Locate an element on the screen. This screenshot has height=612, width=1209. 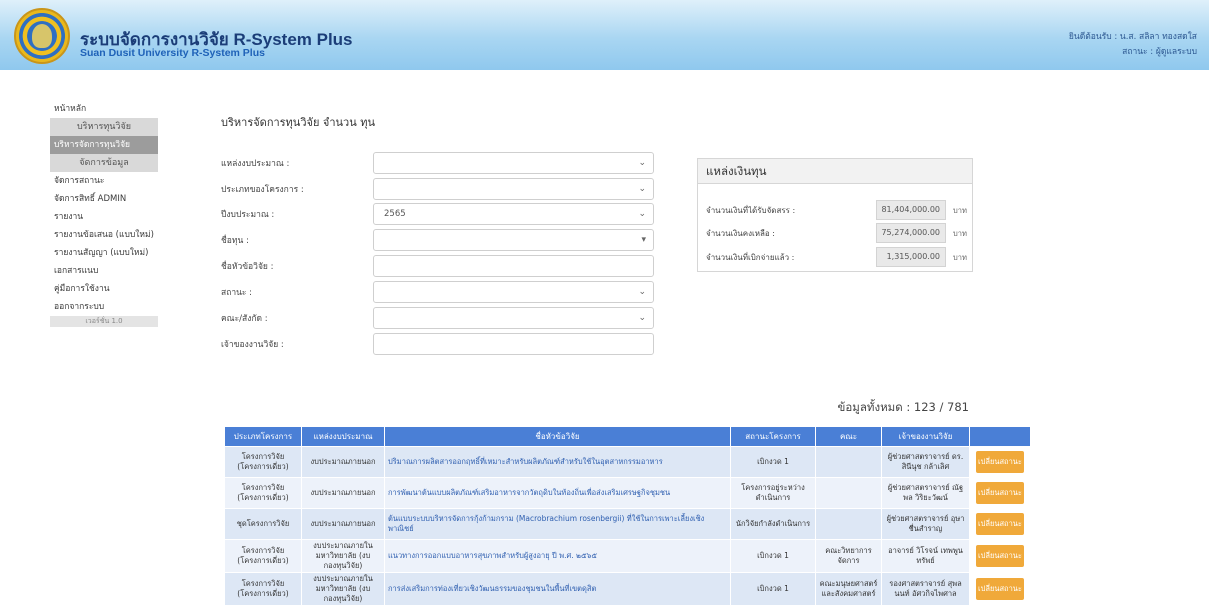
fund-allocated-unit: บาท is located at coordinates (960, 210).